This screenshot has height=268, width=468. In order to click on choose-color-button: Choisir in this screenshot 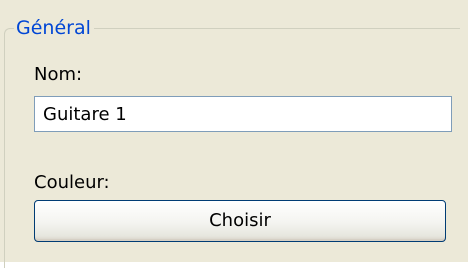, I will do `click(240, 221)`.